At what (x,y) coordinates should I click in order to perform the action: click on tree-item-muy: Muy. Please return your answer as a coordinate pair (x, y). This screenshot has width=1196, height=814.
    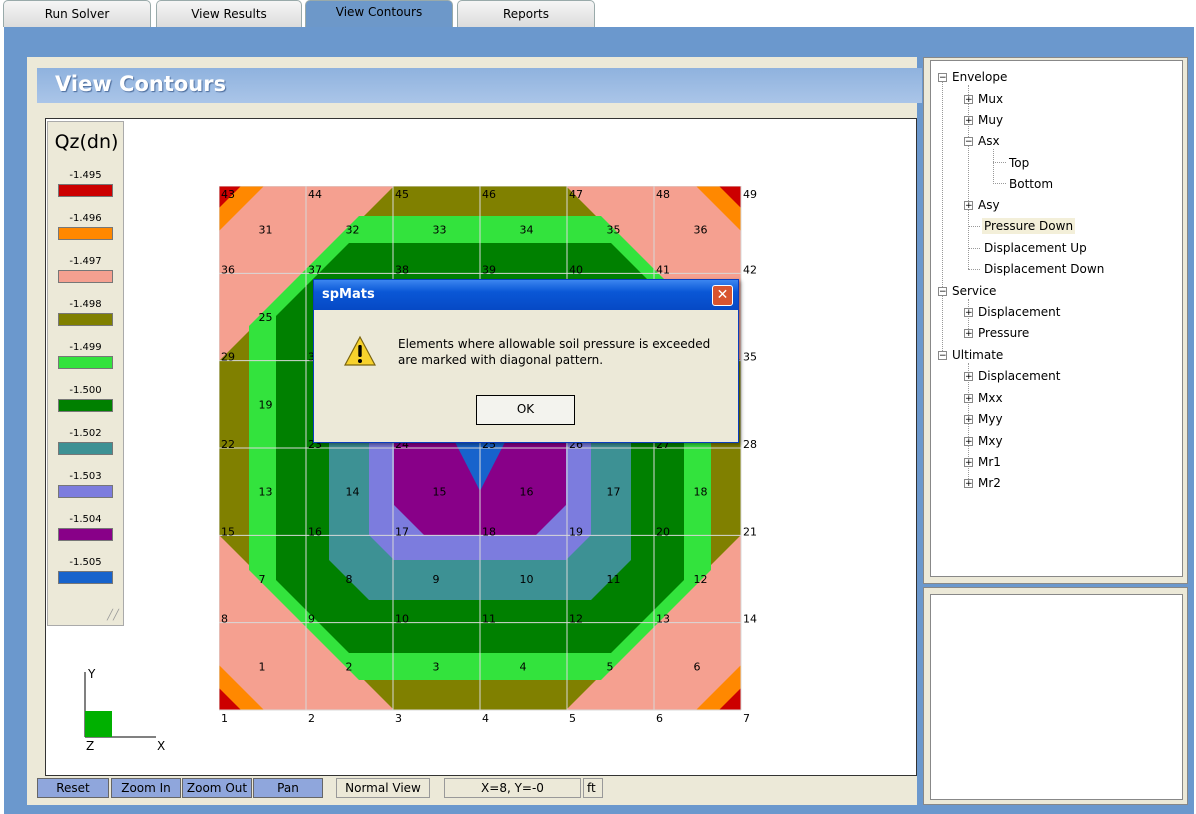
    Looking at the image, I should click on (990, 120).